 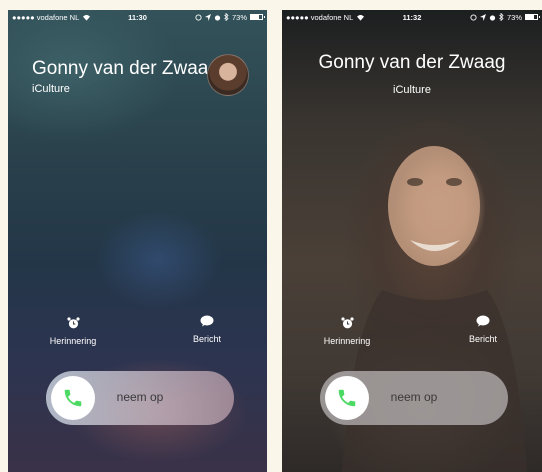 What do you see at coordinates (217, 17) in the screenshot?
I see `alarm-status-icon` at bounding box center [217, 17].